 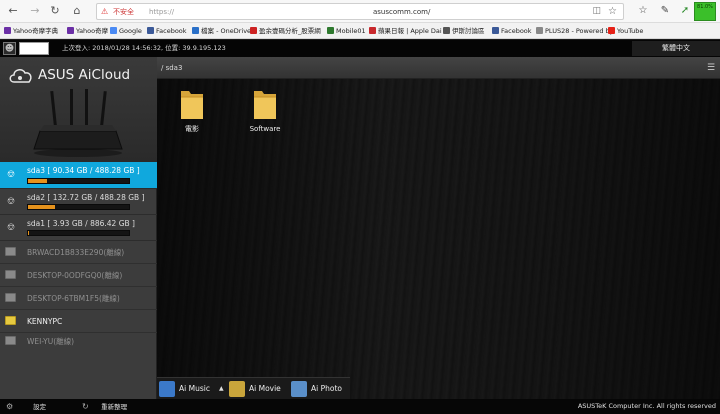 I want to click on bookmark-item: YouTube, so click(x=625, y=31).